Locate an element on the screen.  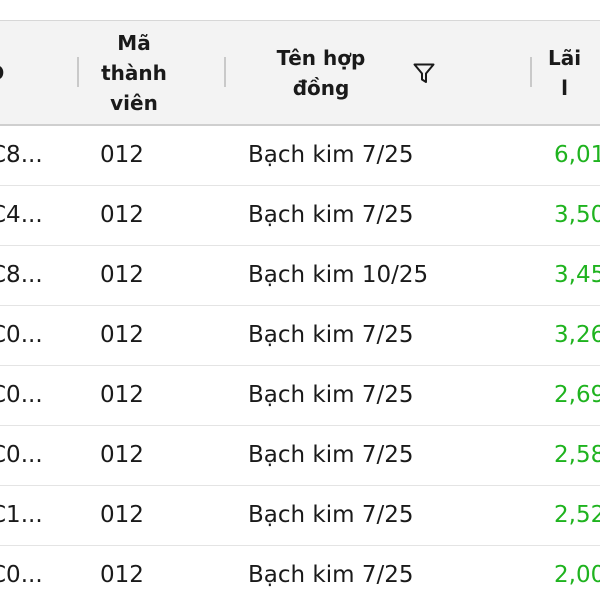
cell-profit: 2,58 is located at coordinates (577, 455).